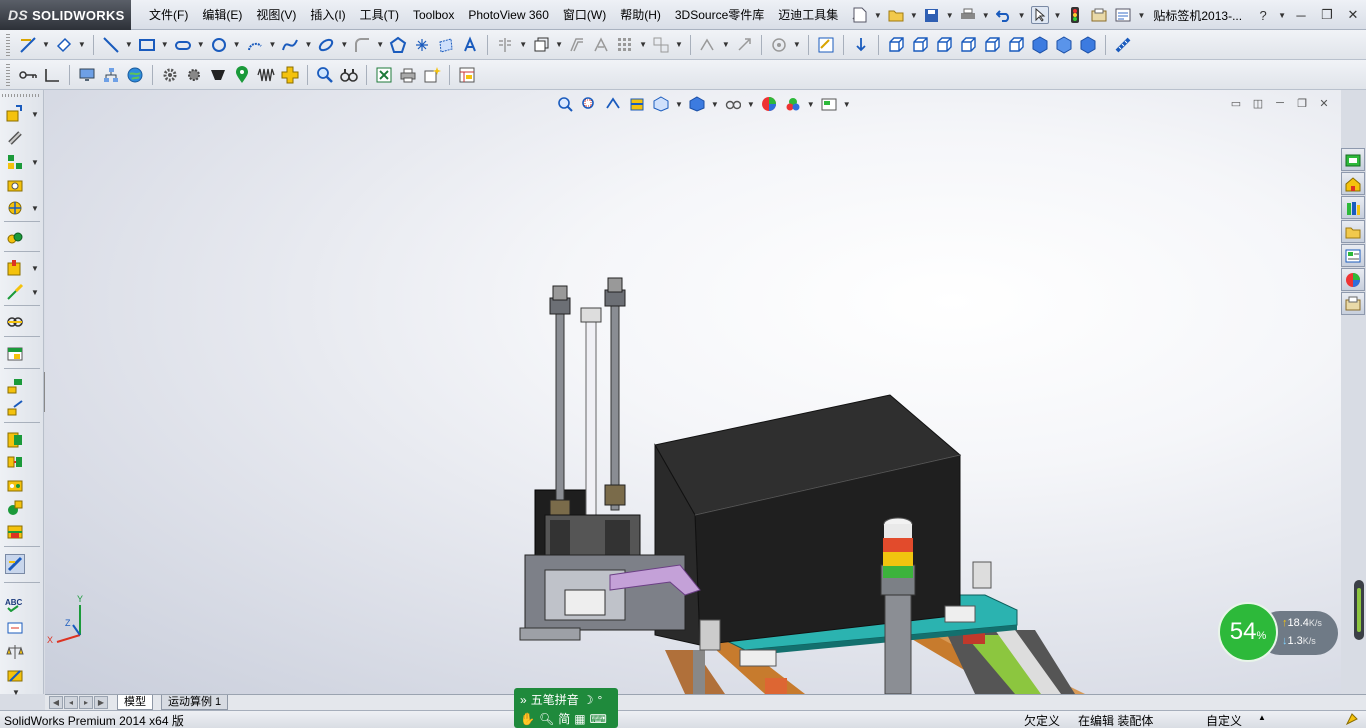  I want to click on view-right-icon, so click(968, 45).